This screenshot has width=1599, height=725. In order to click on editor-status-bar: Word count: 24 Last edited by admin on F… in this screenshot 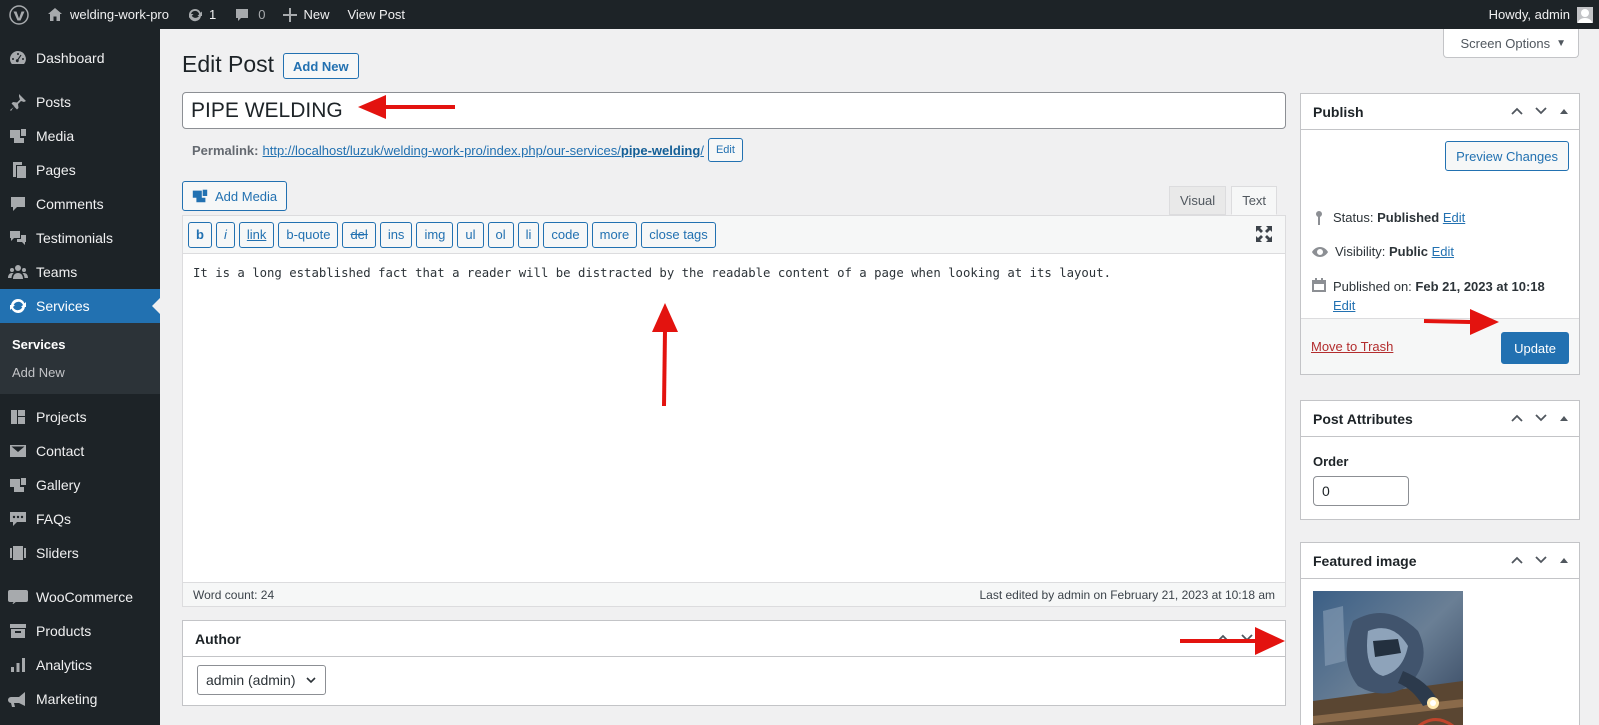, I will do `click(734, 594)`.